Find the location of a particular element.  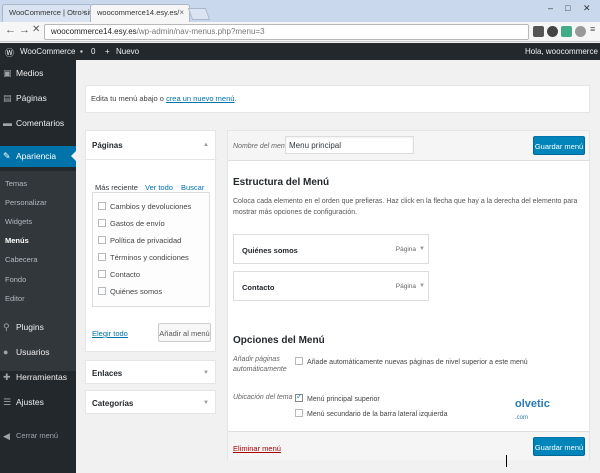

close-window-icon: ✕ is located at coordinates (587, 8).